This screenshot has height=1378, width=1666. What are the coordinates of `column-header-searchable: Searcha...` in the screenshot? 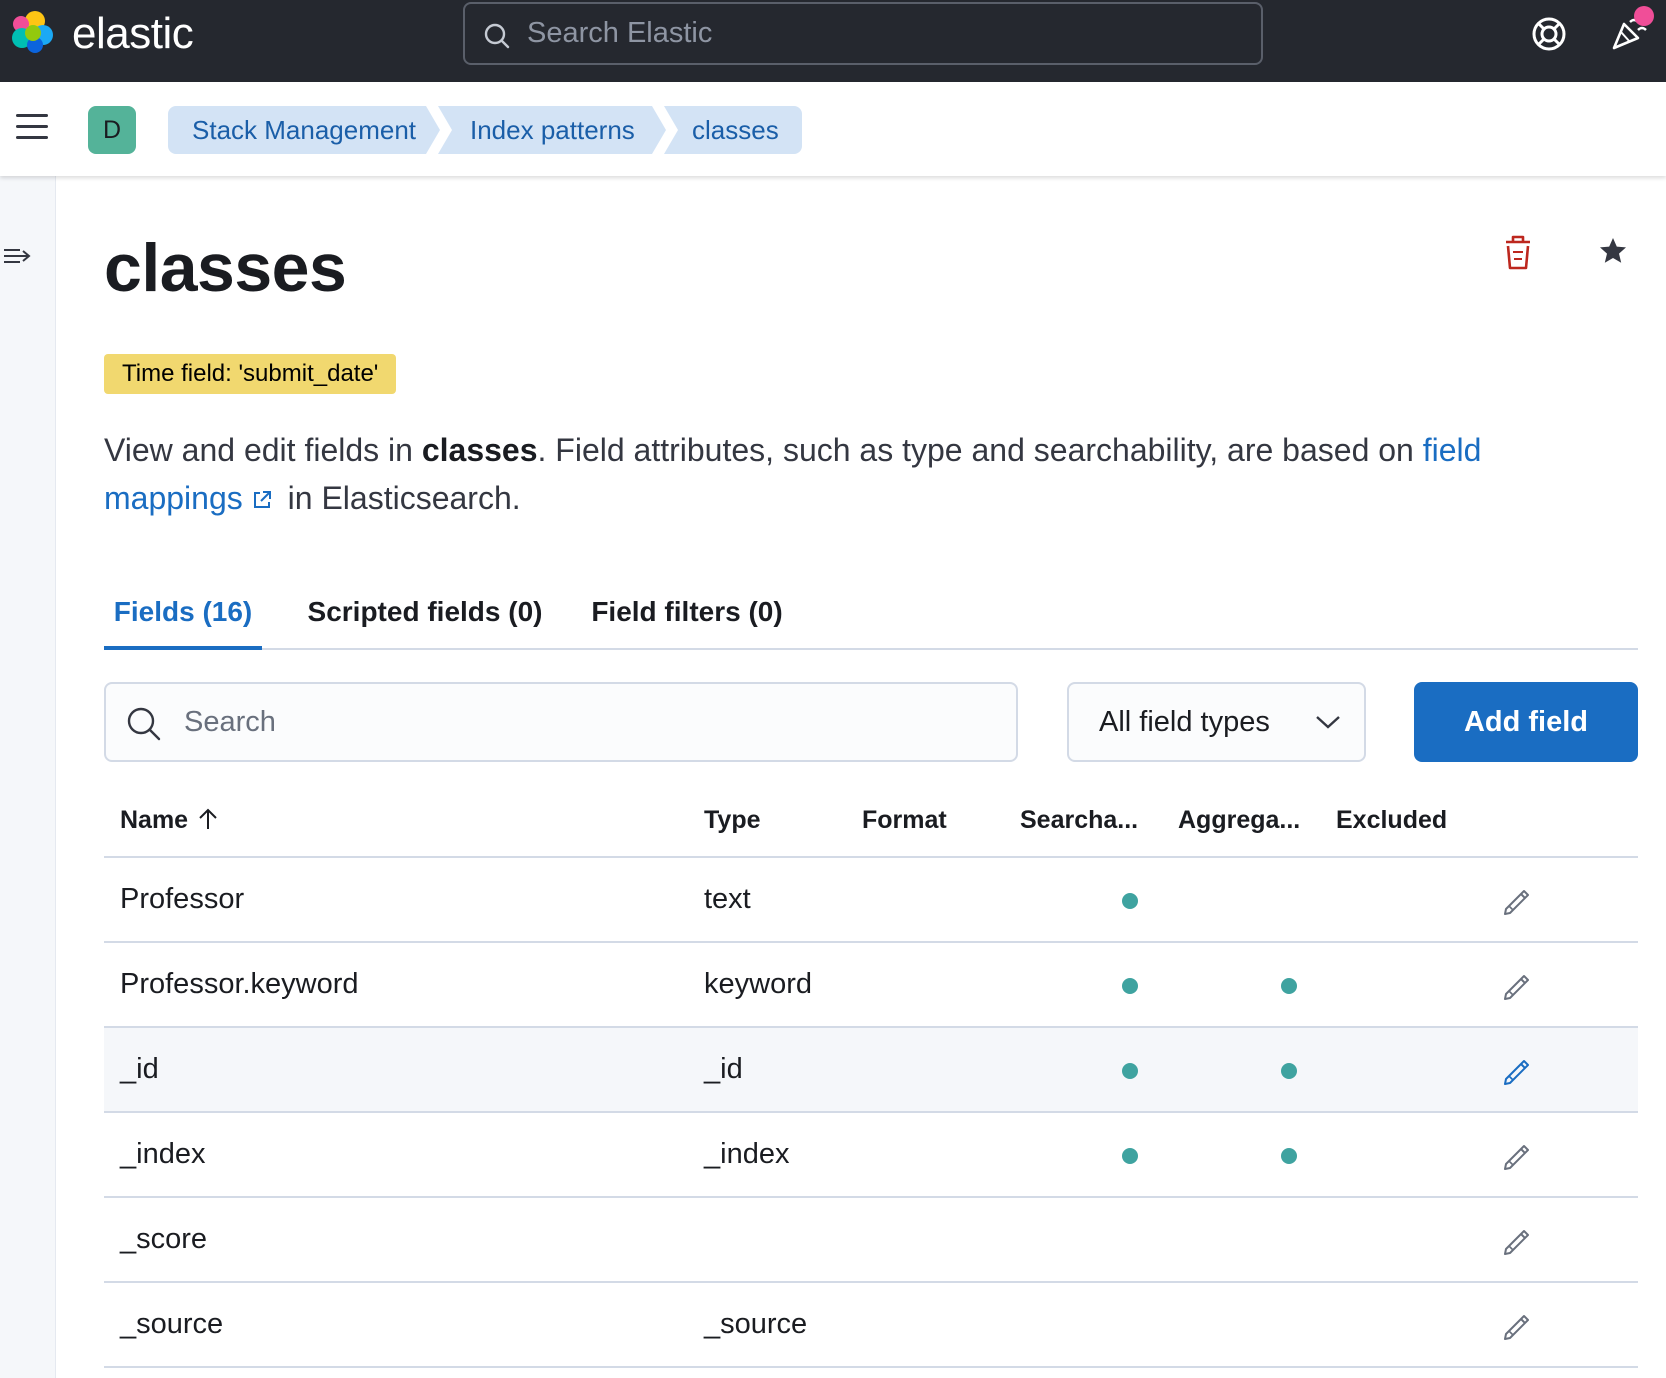 It's located at (1079, 820).